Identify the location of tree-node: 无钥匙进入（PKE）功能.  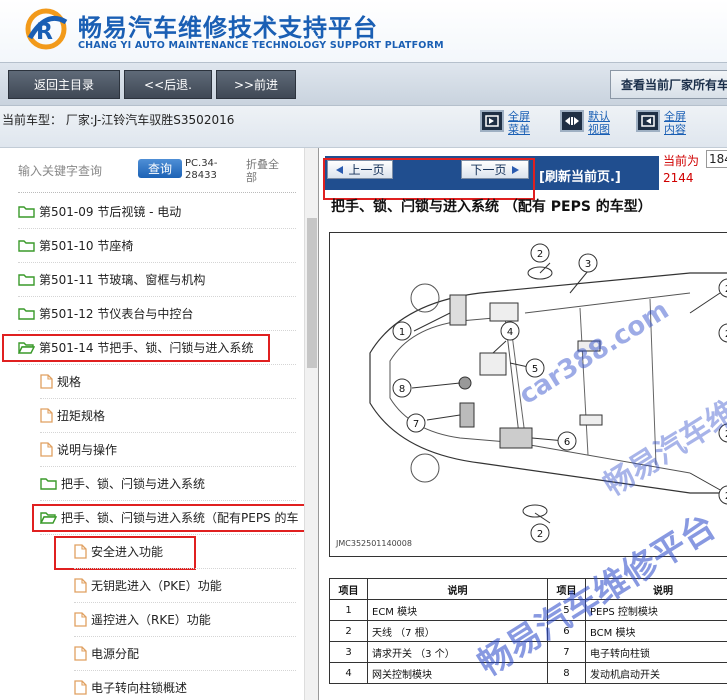
(148, 585).